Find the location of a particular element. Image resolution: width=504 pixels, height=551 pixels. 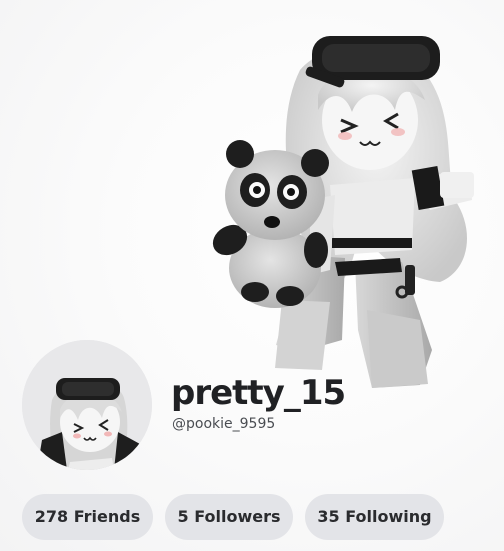

friends-button: 278 Friends is located at coordinates (87, 517).